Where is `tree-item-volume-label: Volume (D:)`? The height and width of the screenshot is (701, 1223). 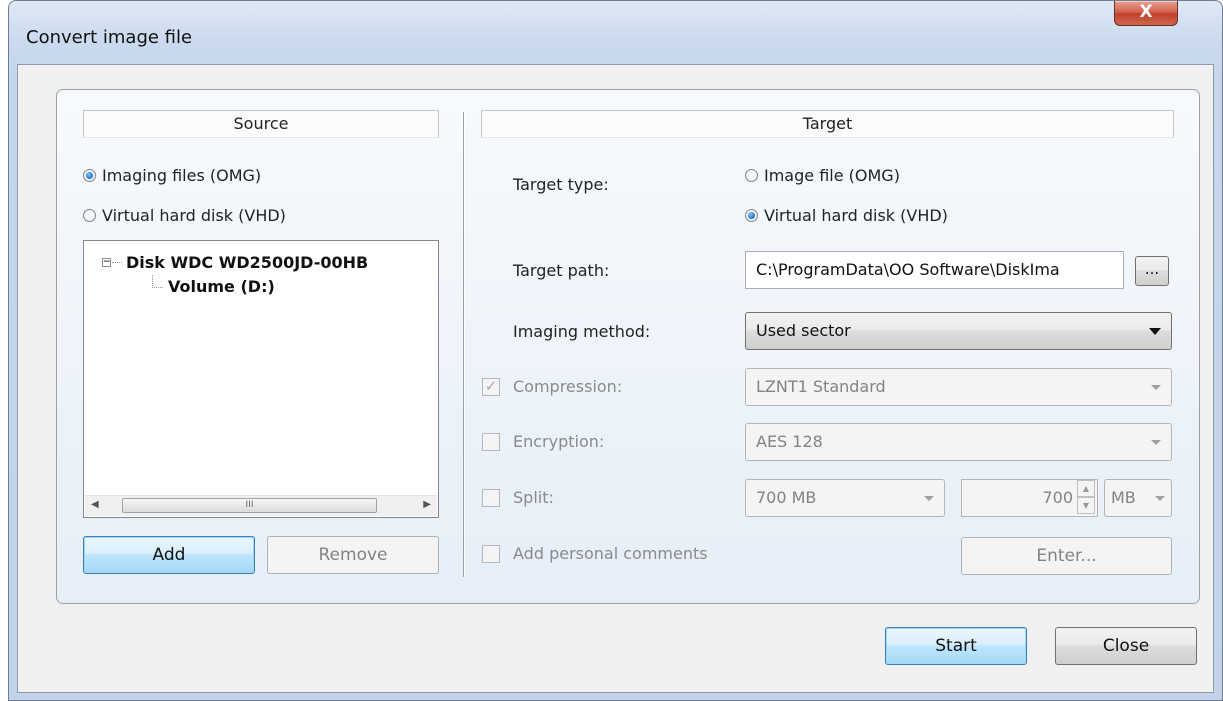 tree-item-volume-label: Volume (D:) is located at coordinates (221, 286).